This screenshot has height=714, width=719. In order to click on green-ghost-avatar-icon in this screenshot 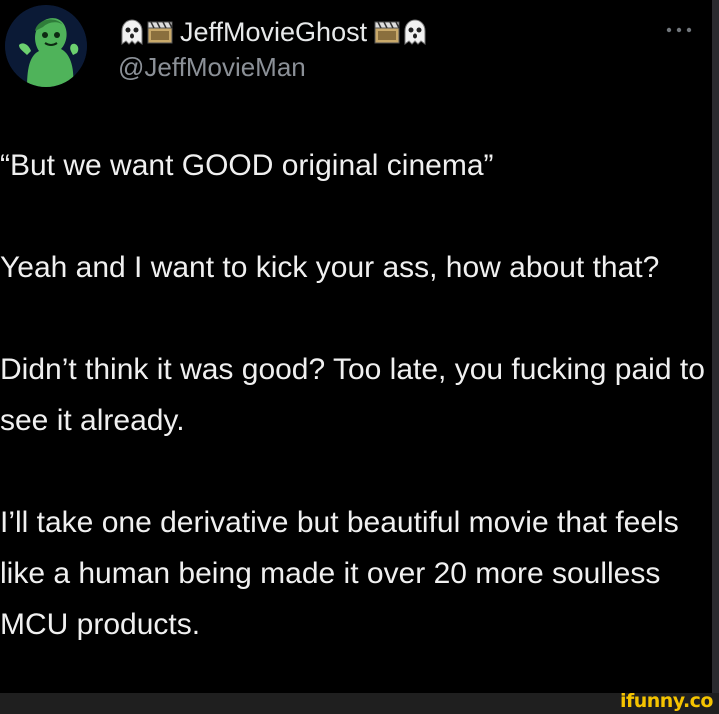, I will do `click(46, 46)`.